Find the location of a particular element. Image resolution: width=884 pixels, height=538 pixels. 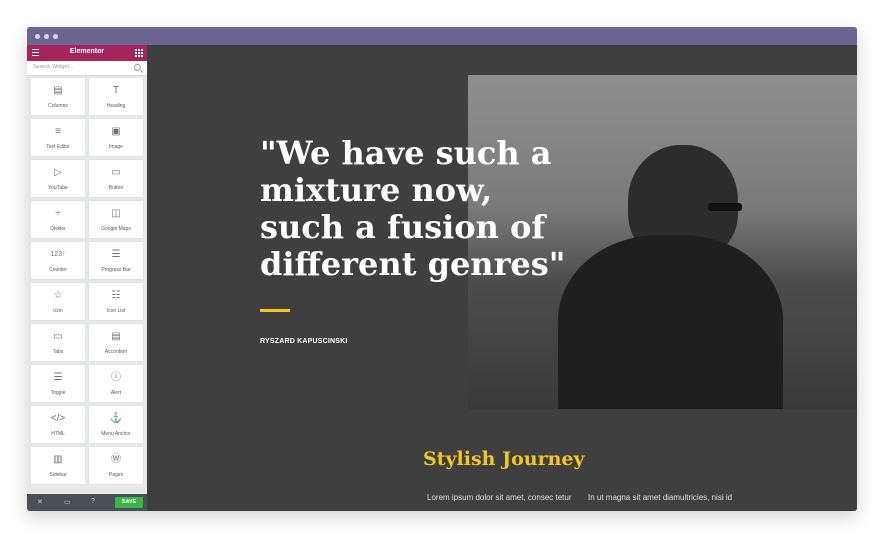

widget-button: ▭ Button is located at coordinates (116, 178).